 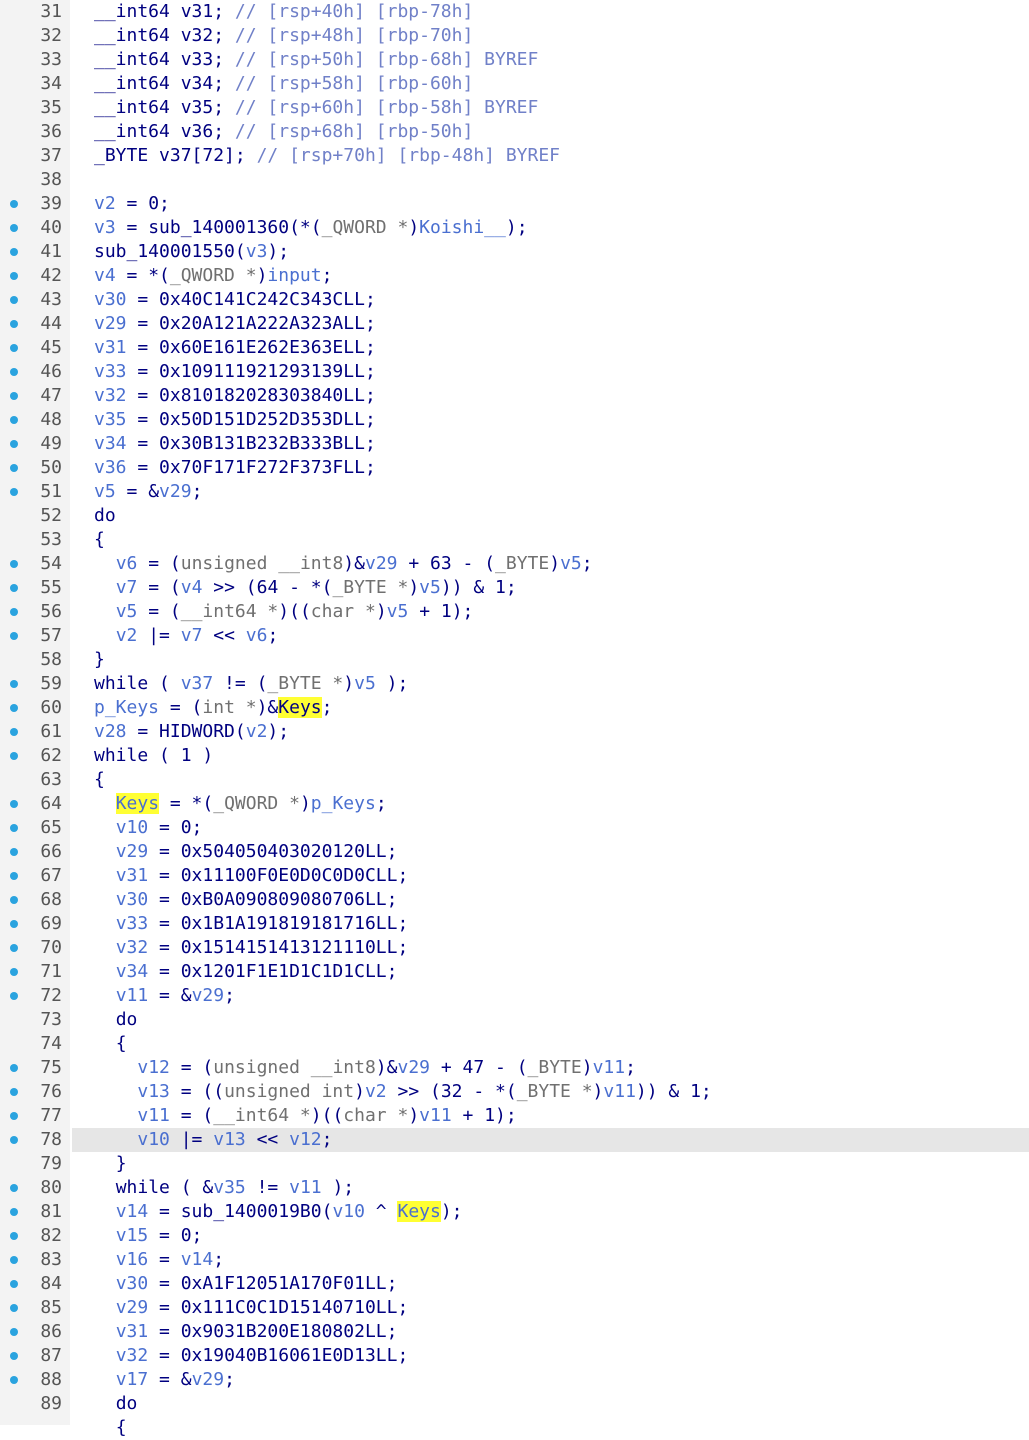 I want to click on code-line: 74 {, so click(x=514, y=1044).